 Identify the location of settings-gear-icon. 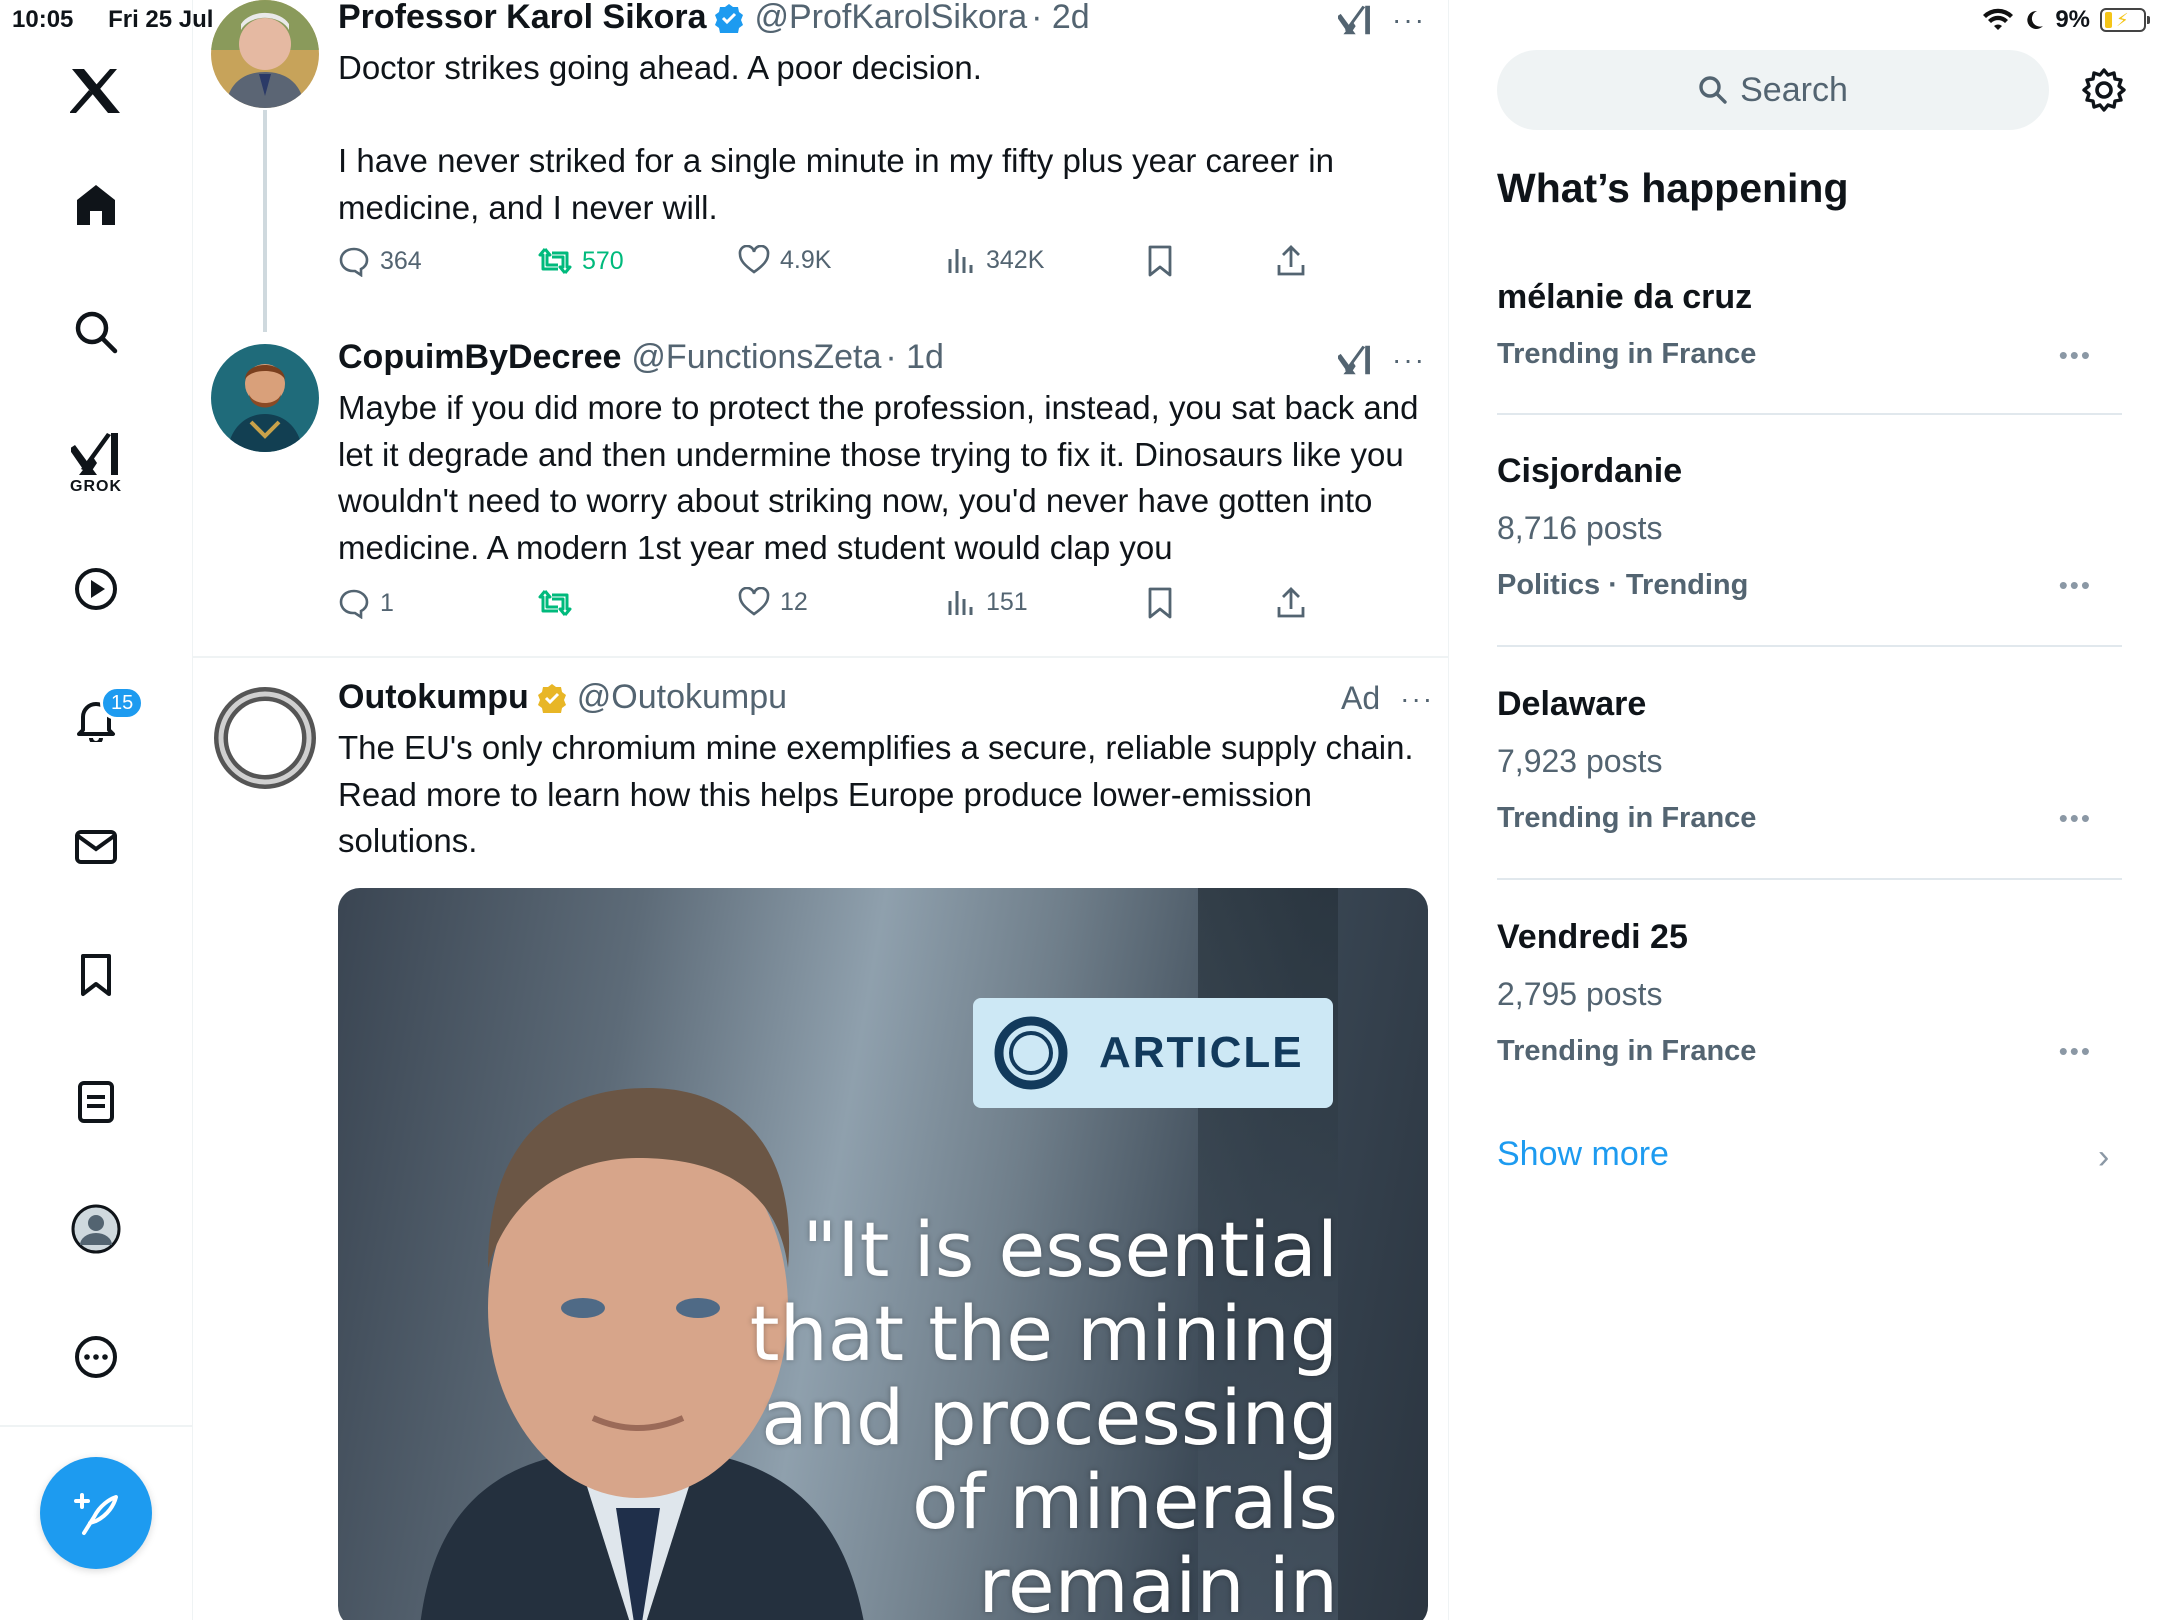
(2104, 90).